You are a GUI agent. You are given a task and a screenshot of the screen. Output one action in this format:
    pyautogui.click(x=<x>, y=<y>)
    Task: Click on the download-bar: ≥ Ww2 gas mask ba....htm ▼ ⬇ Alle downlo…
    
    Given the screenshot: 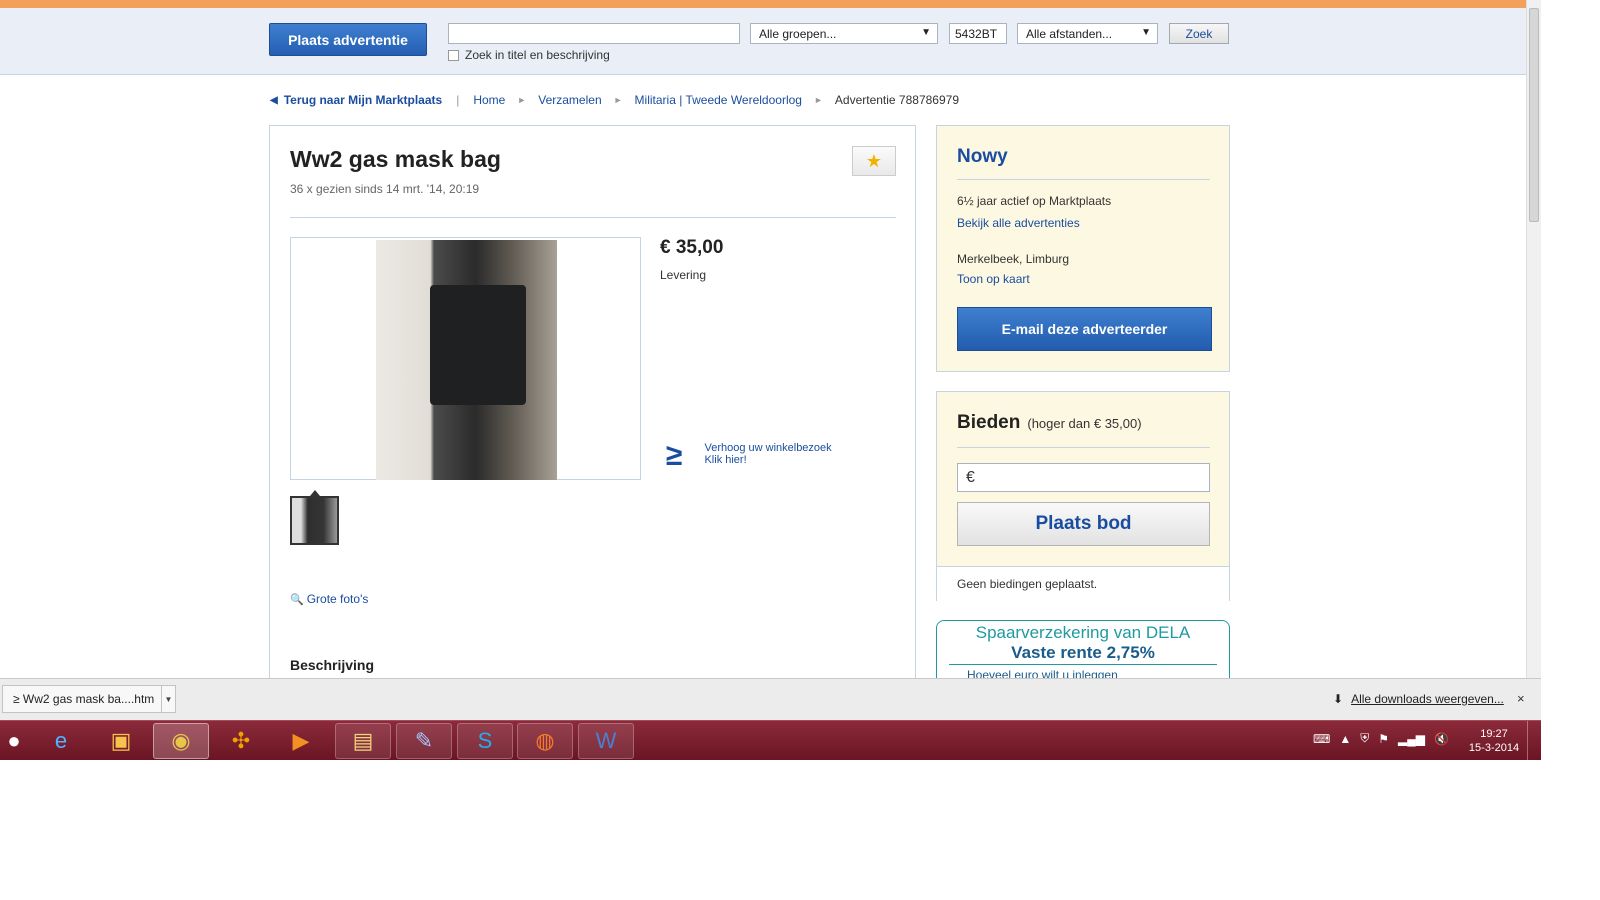 What is the action you would take?
    pyautogui.click(x=770, y=699)
    